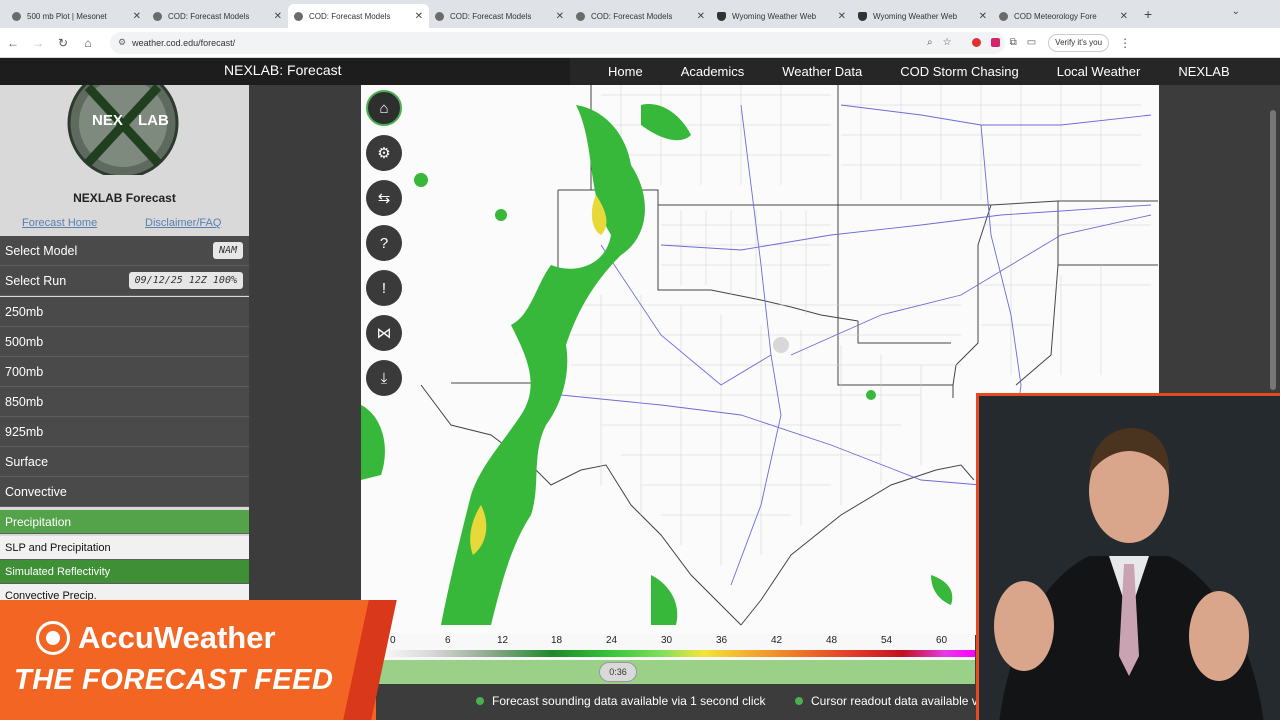 The height and width of the screenshot is (720, 1280). What do you see at coordinates (63, 43) in the screenshot?
I see `reload-icon: ↻` at bounding box center [63, 43].